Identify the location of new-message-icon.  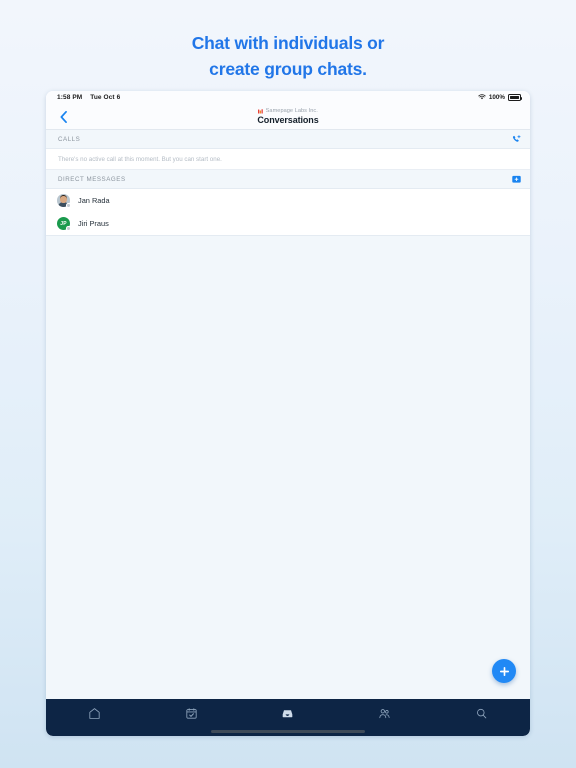
(516, 179).